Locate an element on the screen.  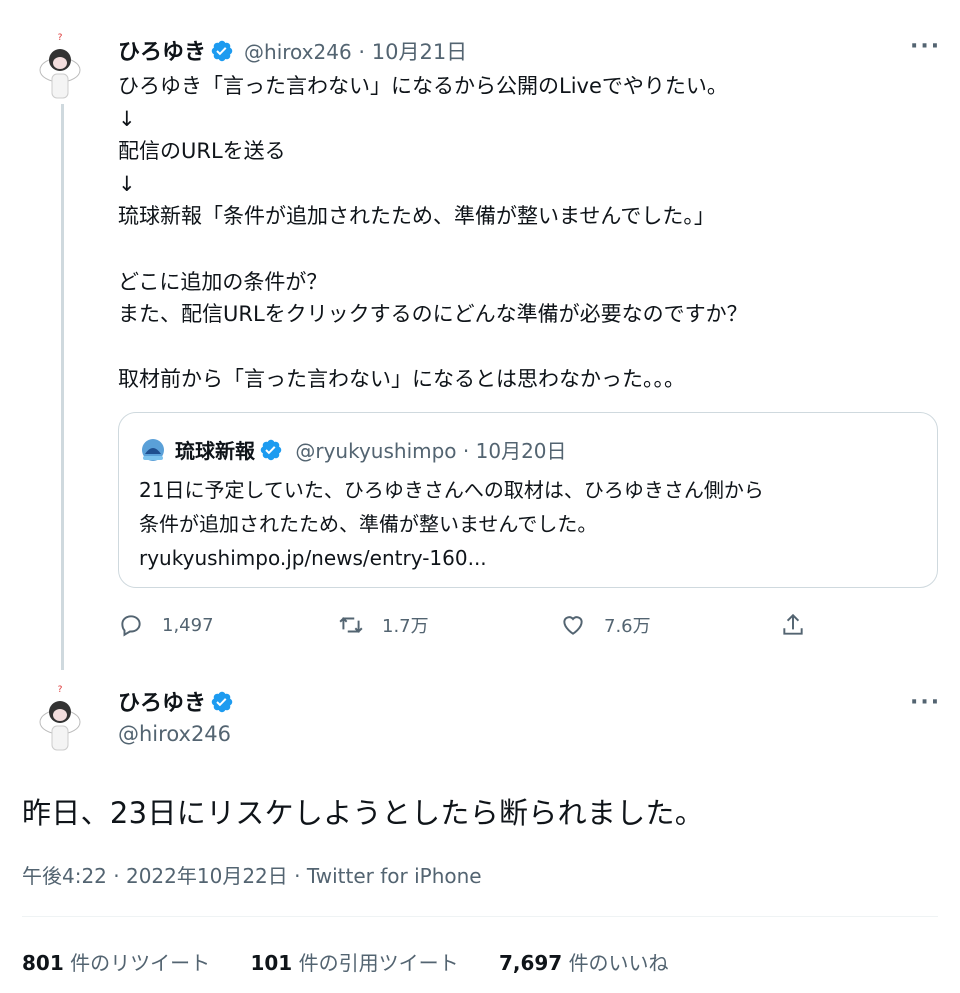
ryukyushimpo-logo-icon is located at coordinates (153, 450).